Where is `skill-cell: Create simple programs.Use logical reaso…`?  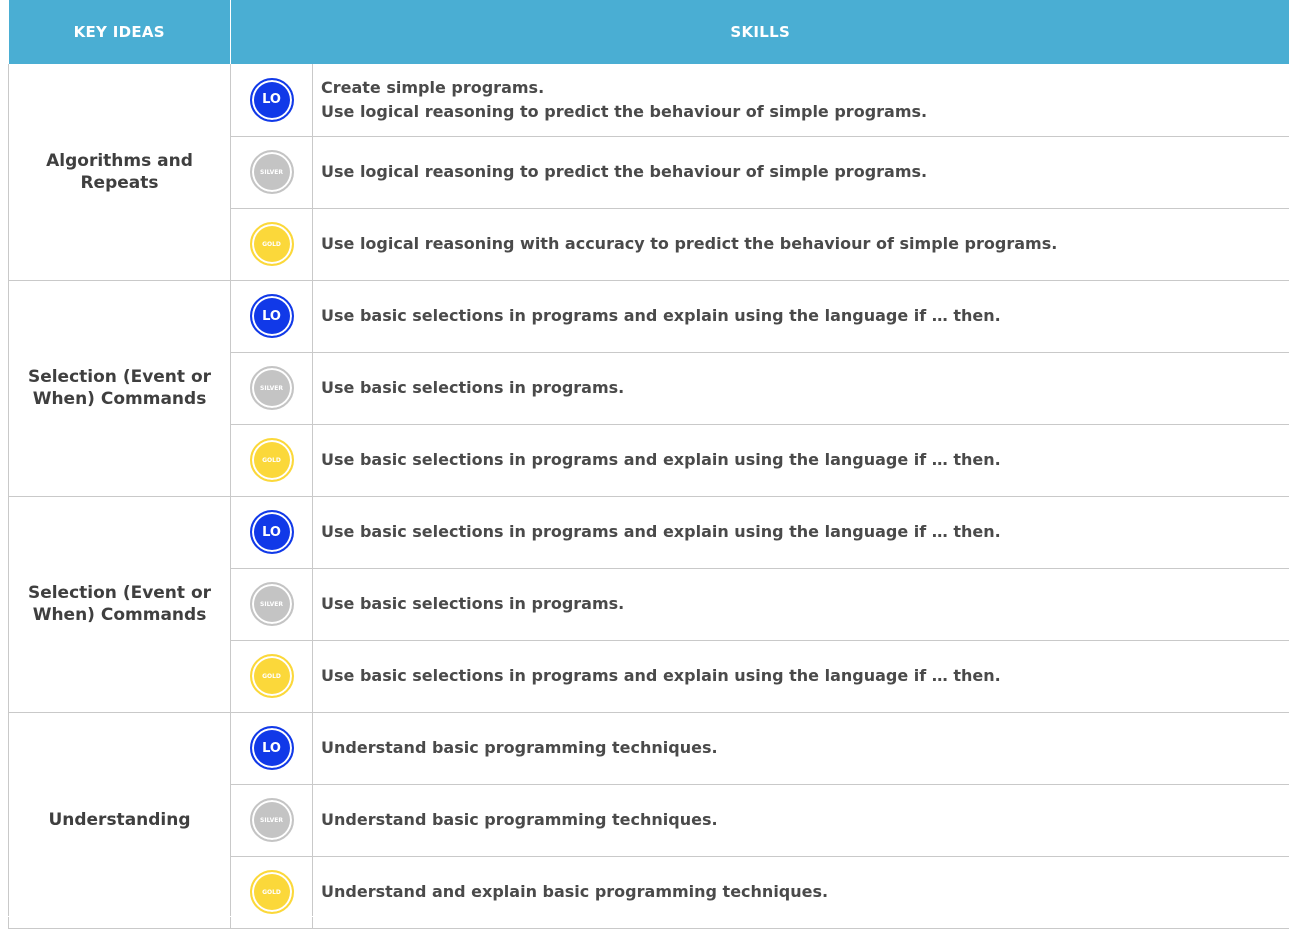
skill-cell: Create simple programs.Use logical reaso… is located at coordinates (801, 100).